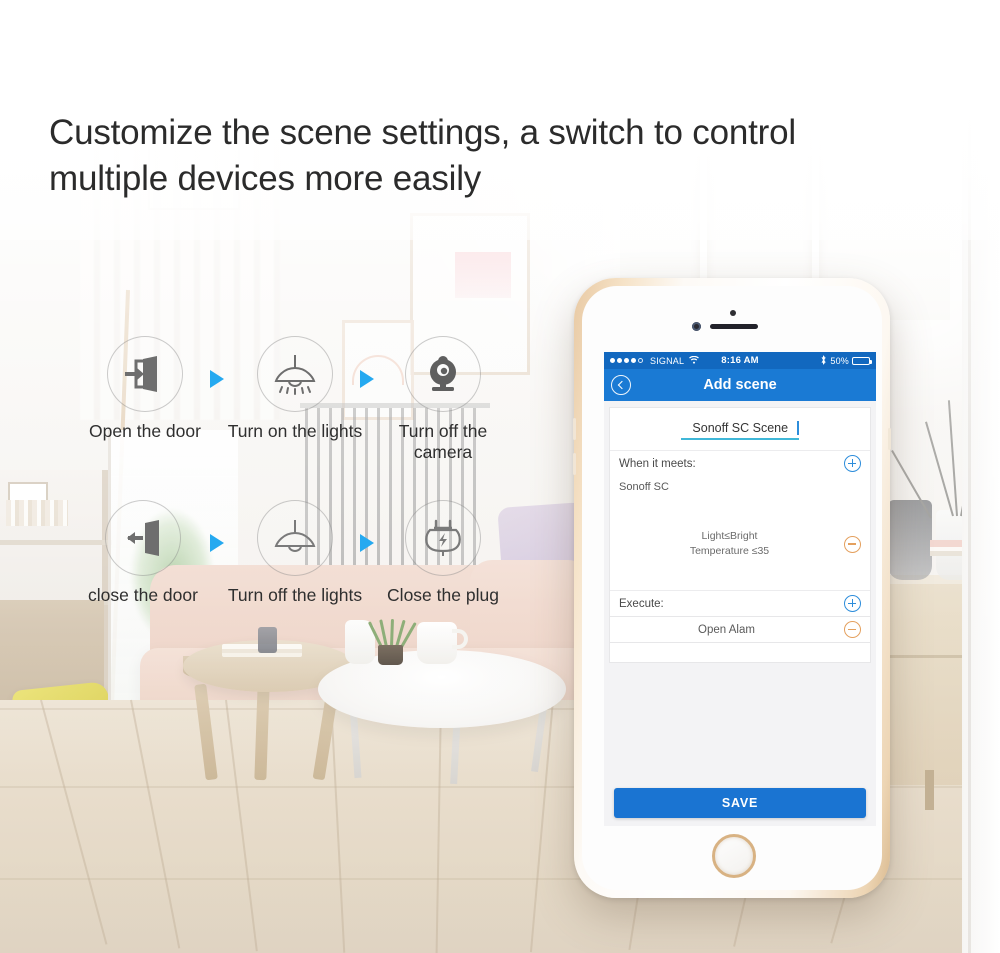  I want to click on wifi-icon, so click(694, 360).